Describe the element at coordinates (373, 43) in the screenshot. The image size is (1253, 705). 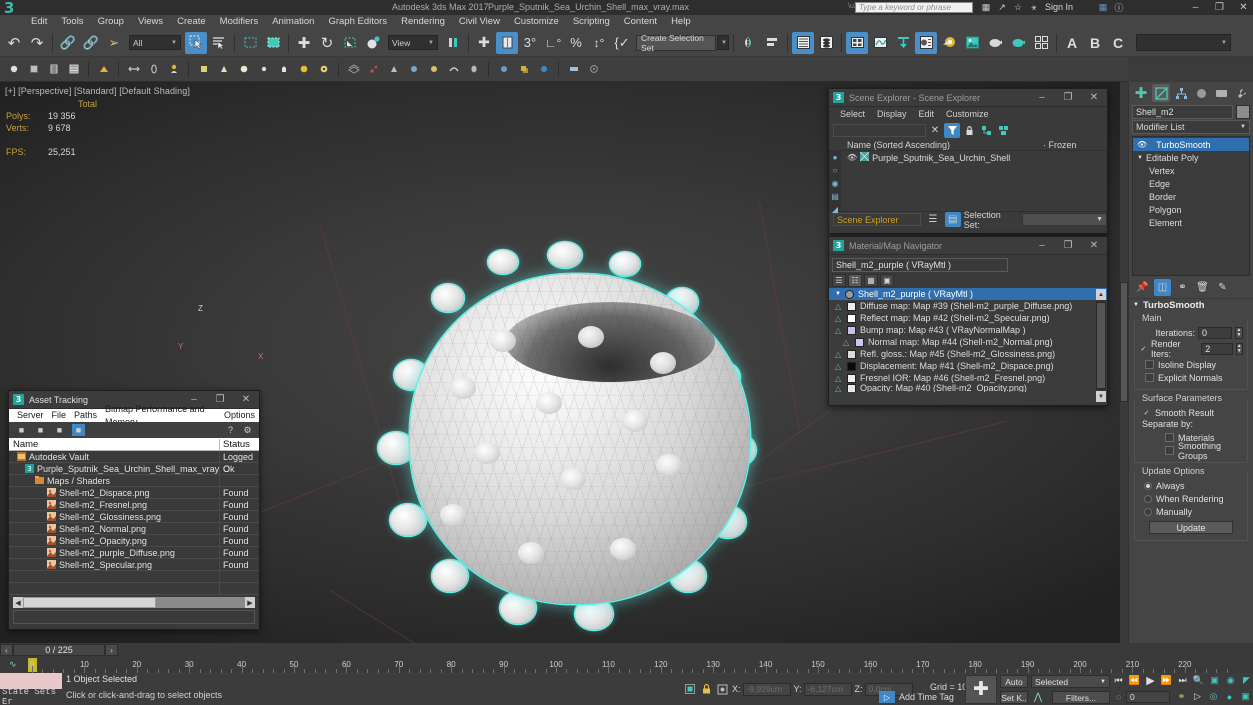
I see `placement-tool-icon` at that location.